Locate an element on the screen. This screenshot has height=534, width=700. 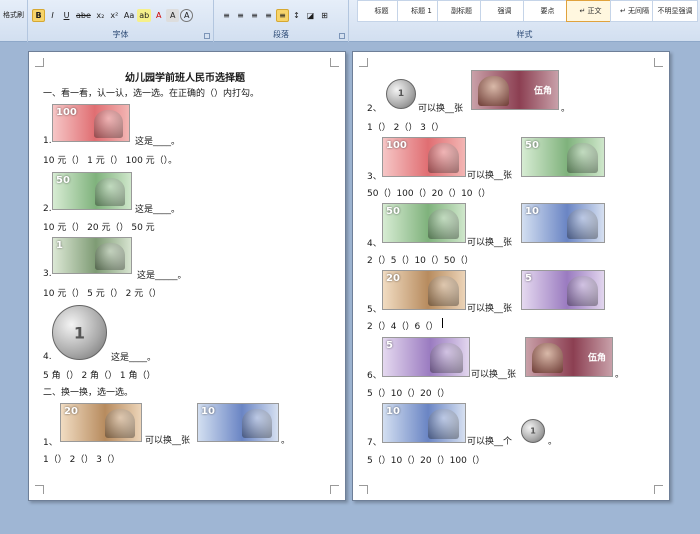
question-text: 这是_____。 is located at coordinates (162, 276).